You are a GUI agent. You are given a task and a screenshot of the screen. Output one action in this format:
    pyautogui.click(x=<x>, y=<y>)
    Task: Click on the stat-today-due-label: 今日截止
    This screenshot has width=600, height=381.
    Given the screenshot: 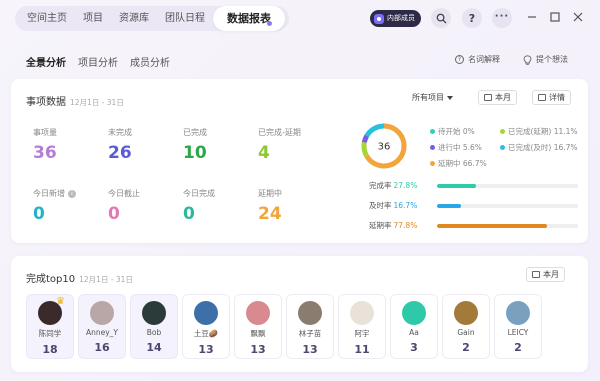 What is the action you would take?
    pyautogui.click(x=124, y=193)
    